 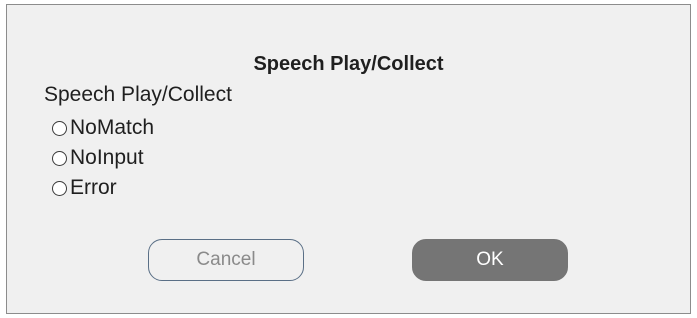 What do you see at coordinates (59, 188) in the screenshot?
I see `radio-button-error` at bounding box center [59, 188].